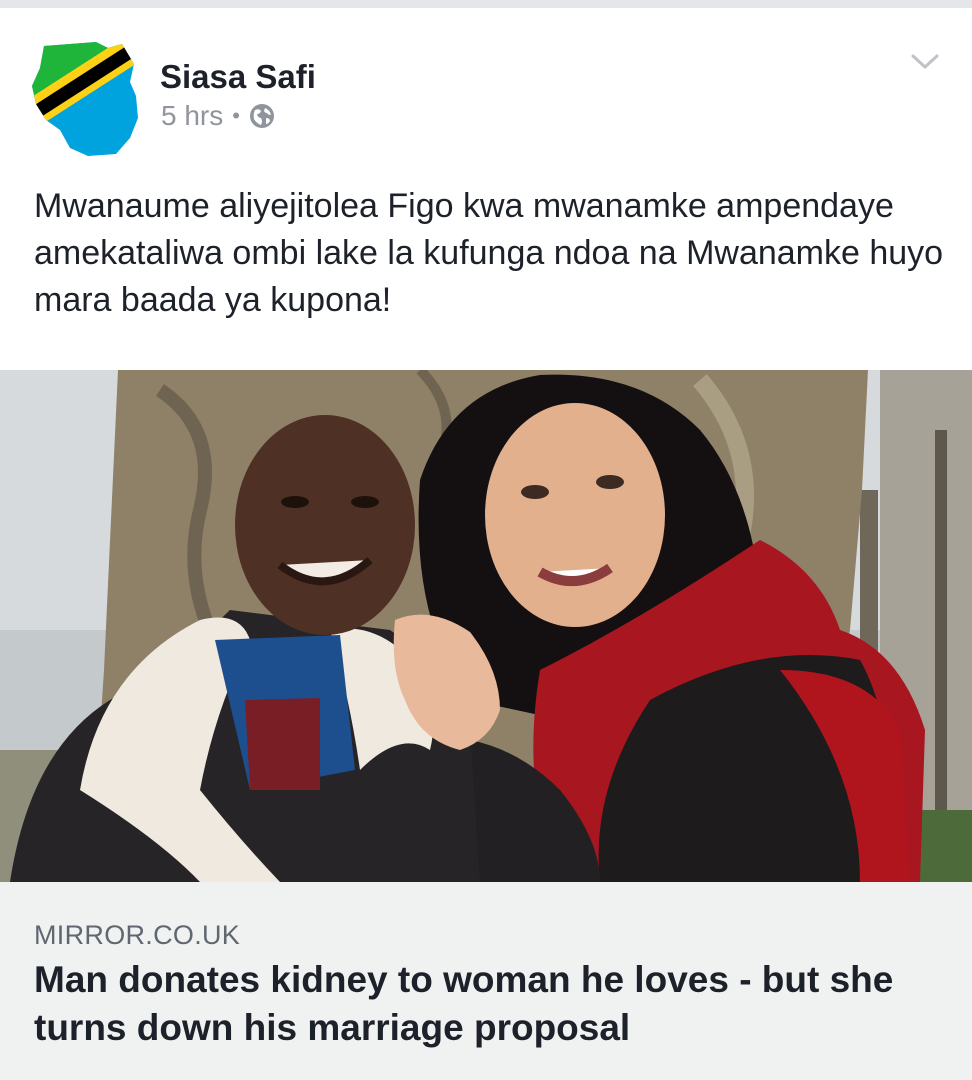 The height and width of the screenshot is (1080, 972). Describe the element at coordinates (86, 97) in the screenshot. I see `page-avatar-tanzania-map` at that location.